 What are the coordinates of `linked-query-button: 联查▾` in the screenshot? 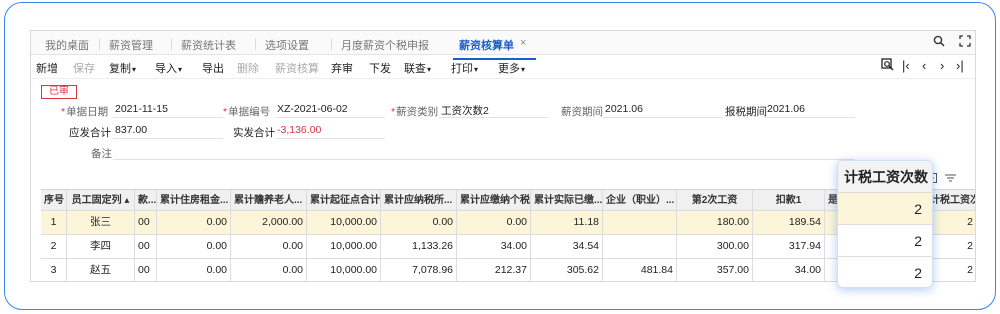 It's located at (417, 68).